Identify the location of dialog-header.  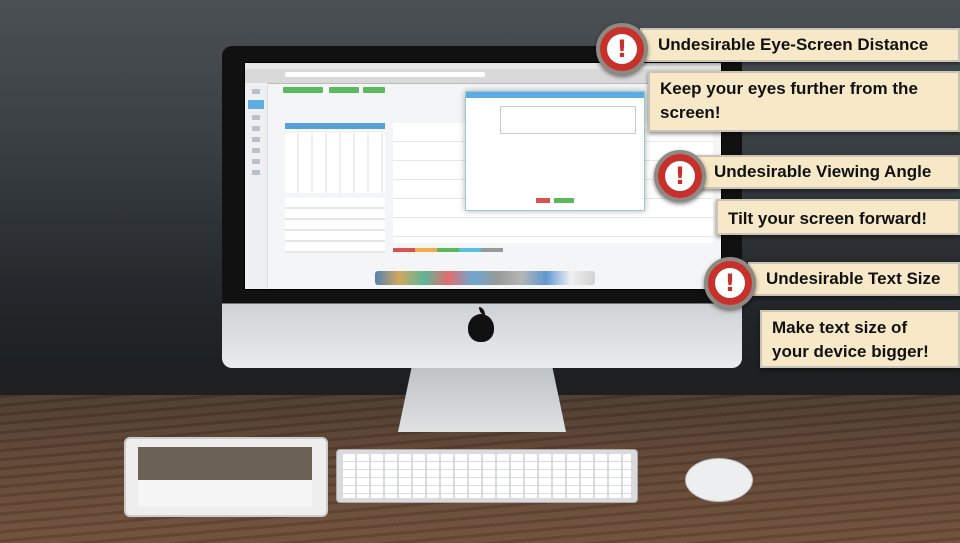
(555, 95).